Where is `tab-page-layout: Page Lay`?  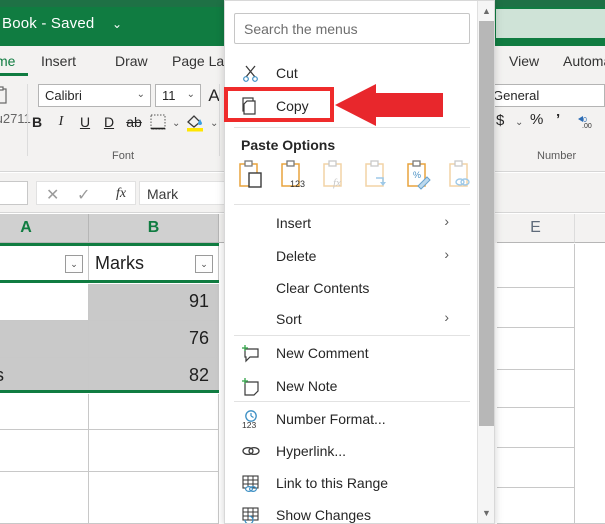 tab-page-layout: Page Lay is located at coordinates (201, 61).